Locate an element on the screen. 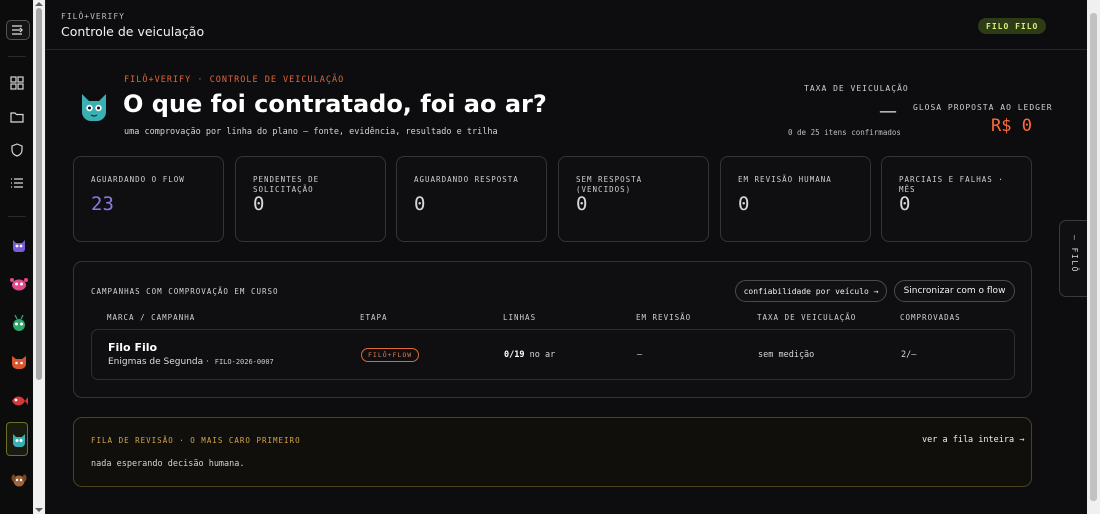 This screenshot has height=514, width=1100. rate-cell: sem medição is located at coordinates (786, 355).